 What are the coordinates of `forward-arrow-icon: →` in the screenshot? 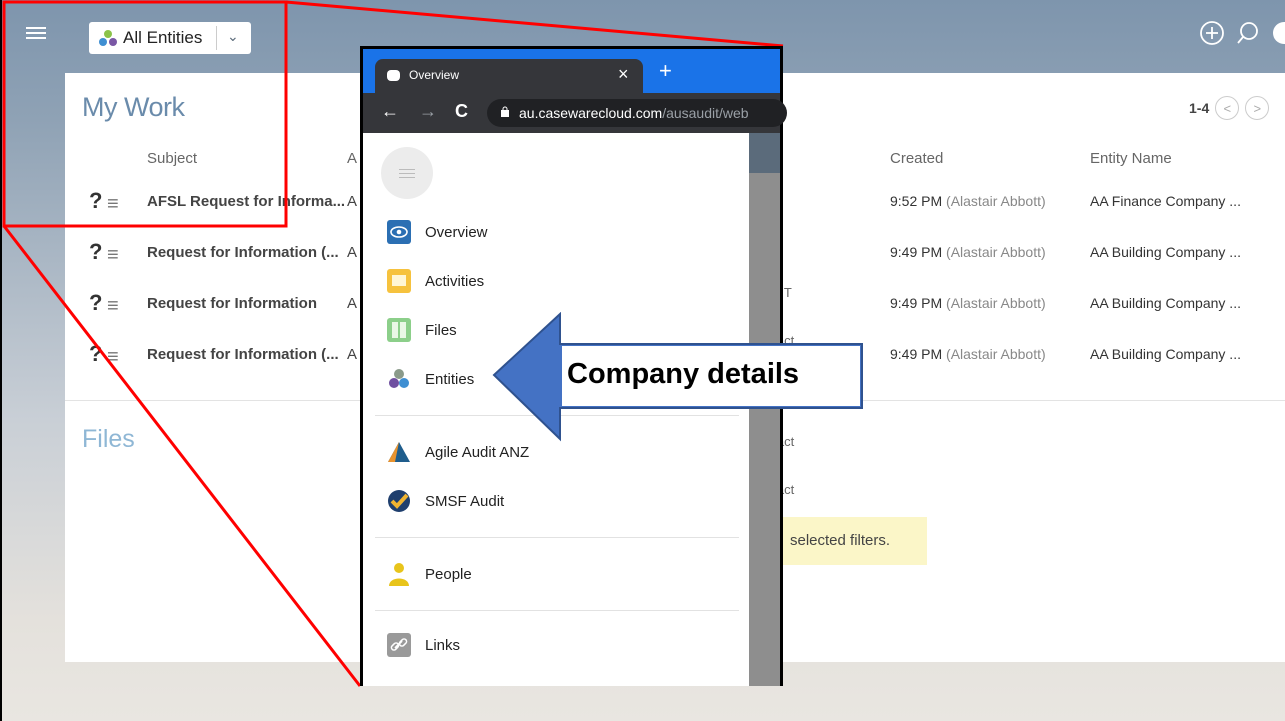 It's located at (428, 111).